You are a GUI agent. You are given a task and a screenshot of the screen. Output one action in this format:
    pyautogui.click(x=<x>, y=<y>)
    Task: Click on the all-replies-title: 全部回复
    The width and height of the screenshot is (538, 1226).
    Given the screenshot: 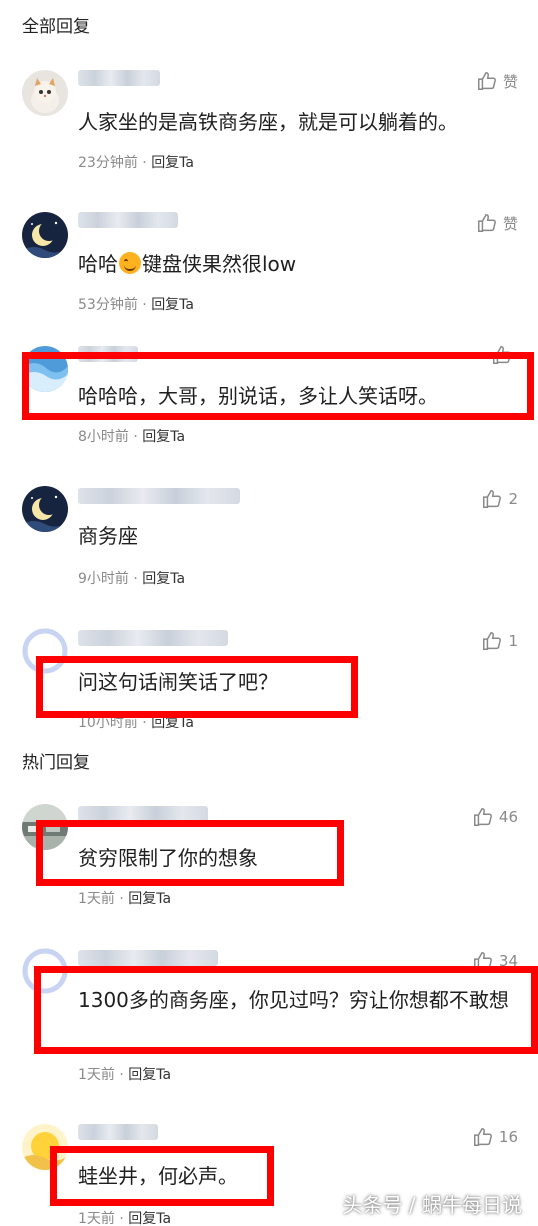 What is the action you would take?
    pyautogui.click(x=56, y=27)
    